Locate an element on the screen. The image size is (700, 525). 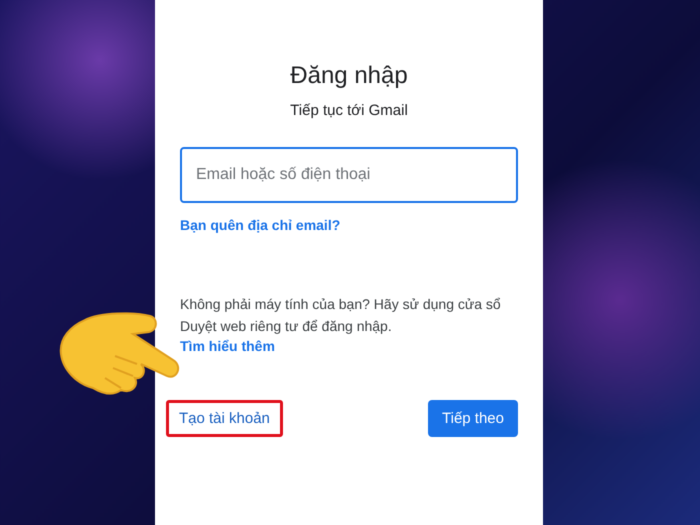
page-subtitle: Tiếp tục tới Gmail is located at coordinates (349, 110).